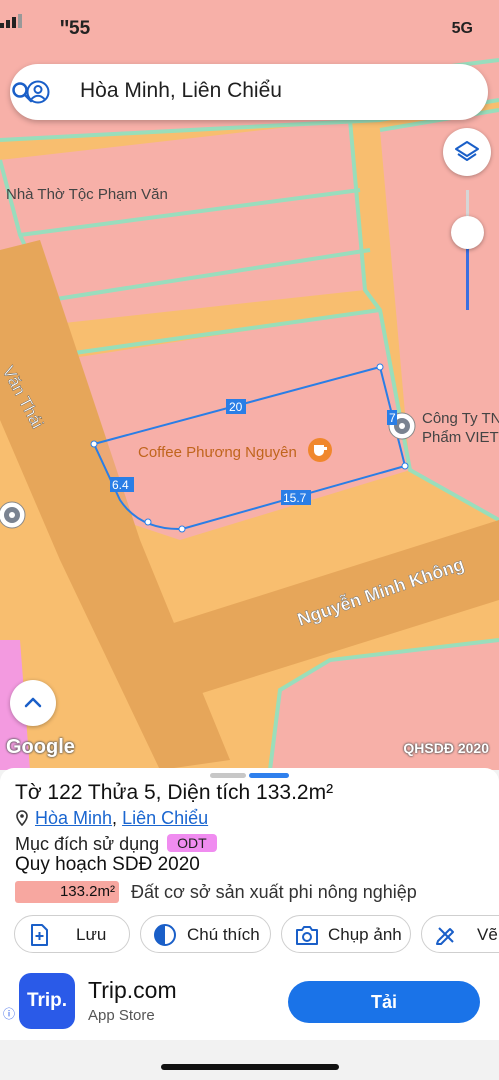 The height and width of the screenshot is (1080, 499). Describe the element at coordinates (228, 775) in the screenshot. I see `sheet-handle` at that location.